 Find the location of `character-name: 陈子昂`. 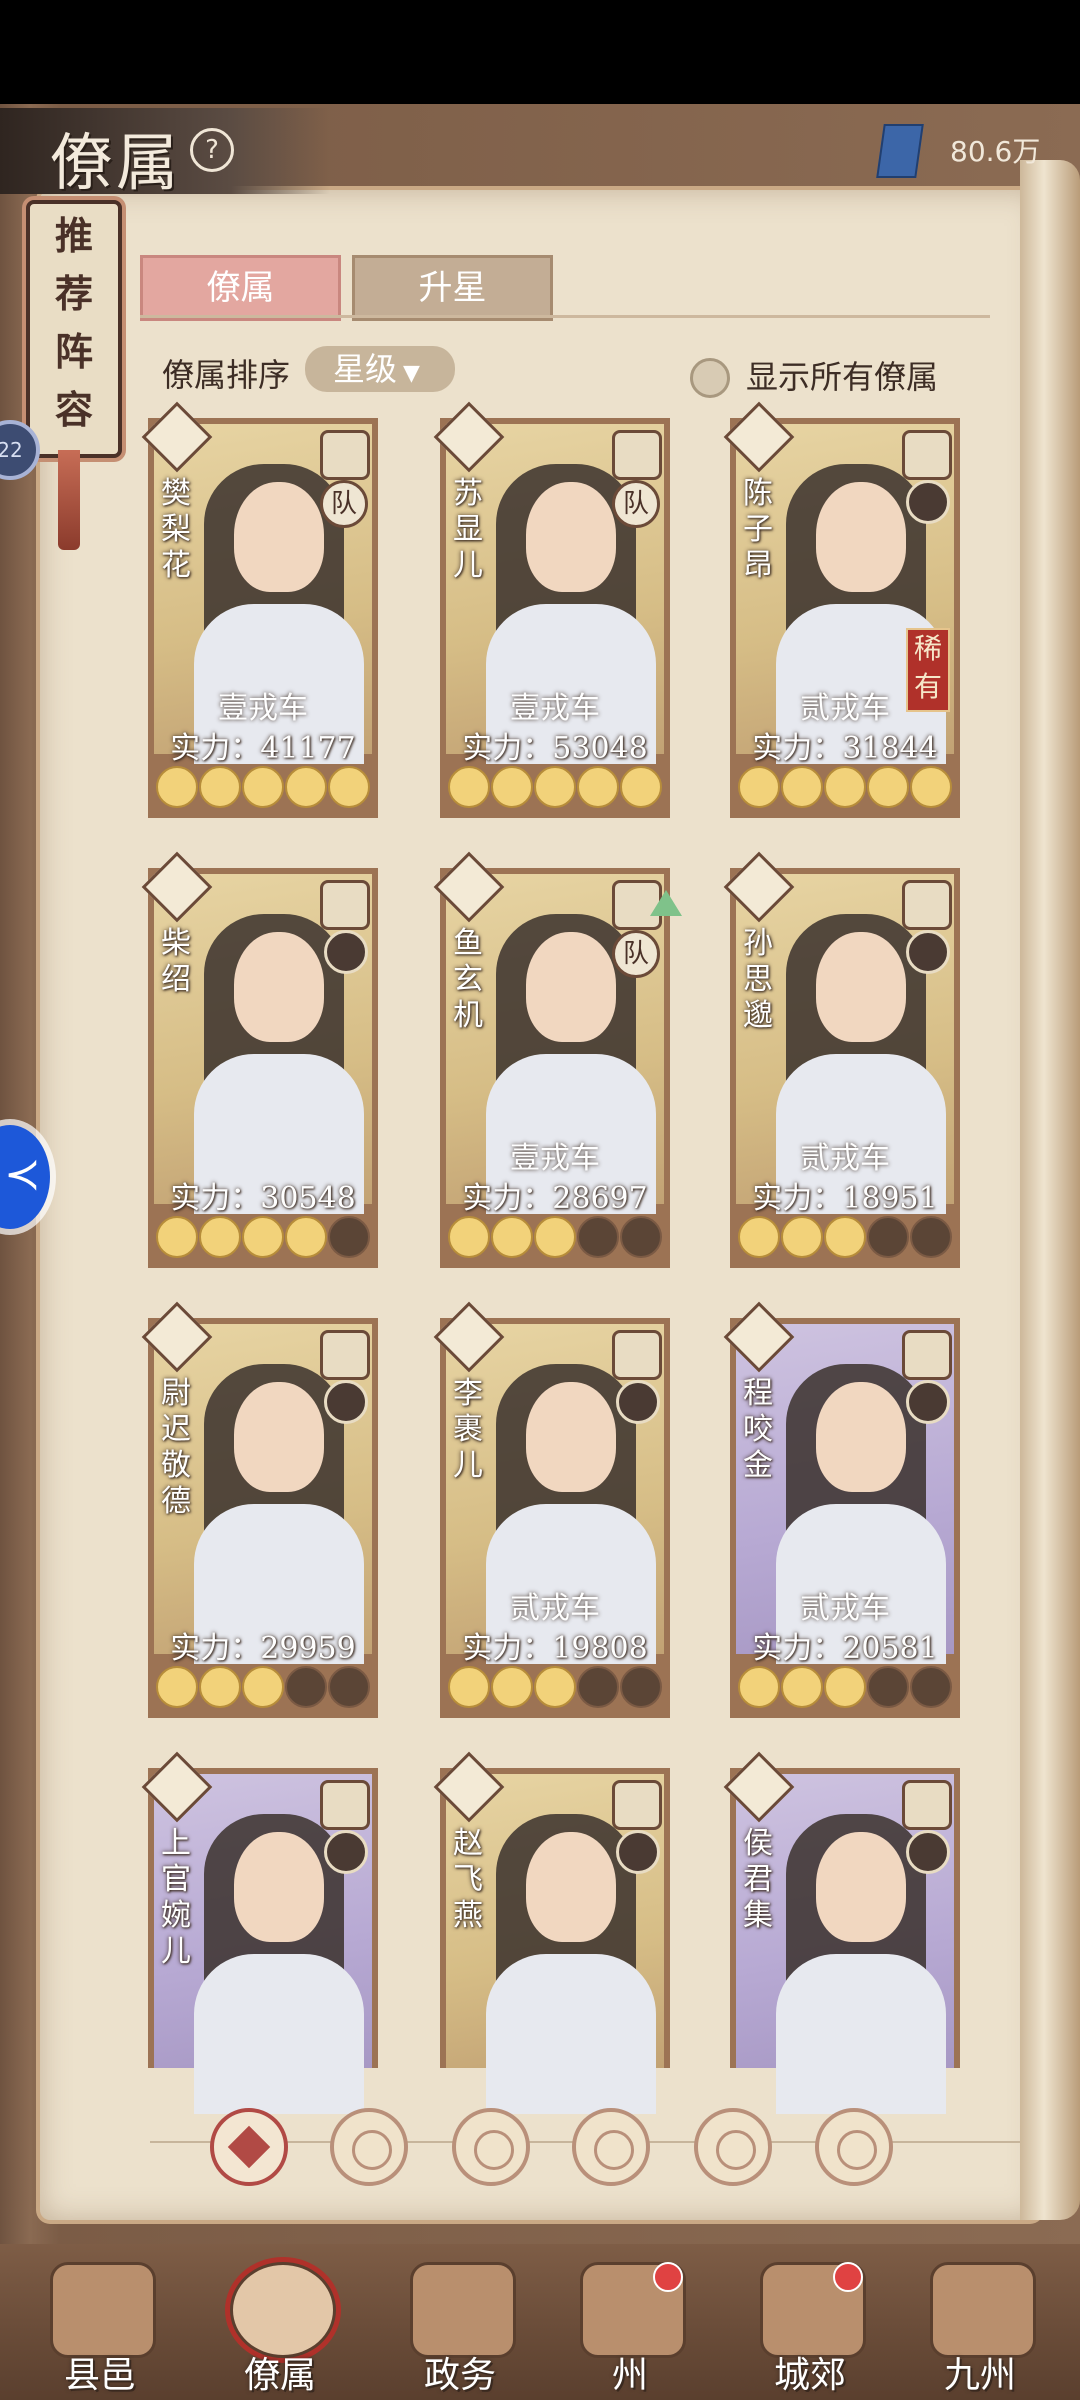

character-name: 陈子昂 is located at coordinates (758, 529).